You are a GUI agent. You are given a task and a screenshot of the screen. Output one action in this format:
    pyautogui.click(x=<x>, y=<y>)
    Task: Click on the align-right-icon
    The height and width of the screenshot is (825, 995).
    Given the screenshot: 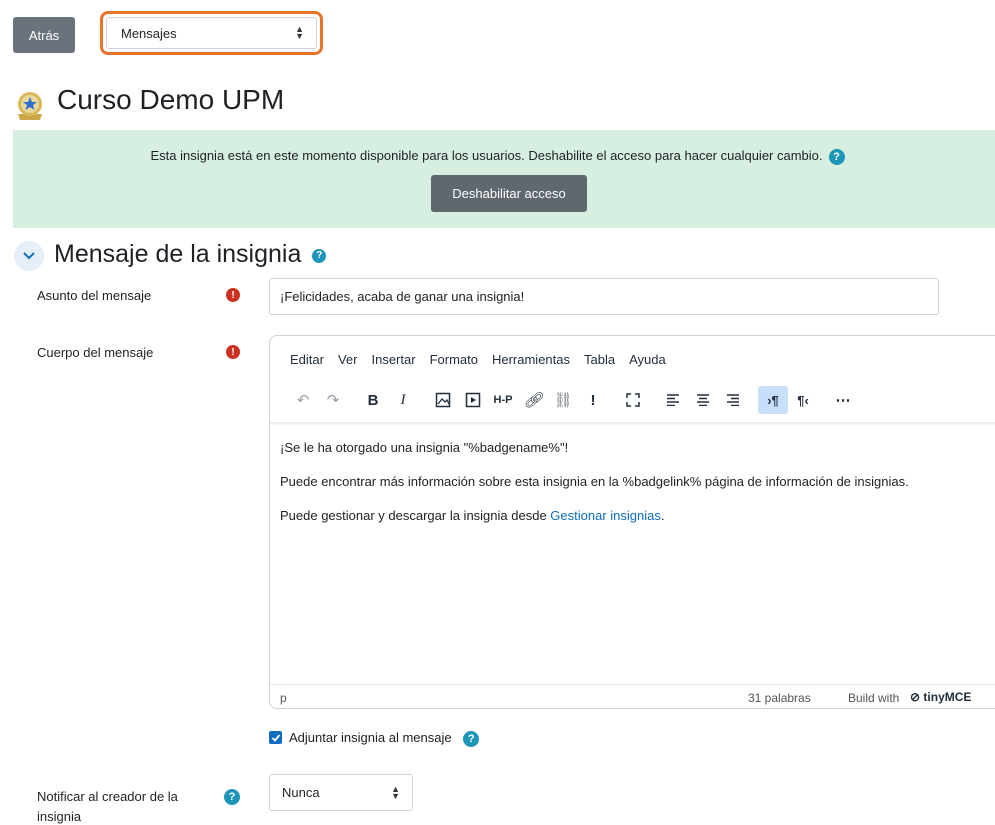 What is the action you would take?
    pyautogui.click(x=733, y=400)
    